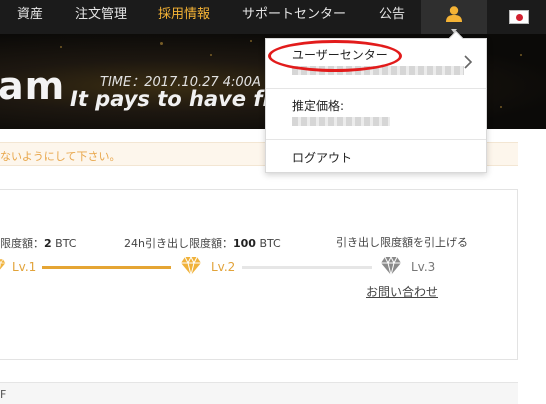  Describe the element at coordinates (294, 17) in the screenshot. I see `nav-item-support: サポートセンター` at that location.